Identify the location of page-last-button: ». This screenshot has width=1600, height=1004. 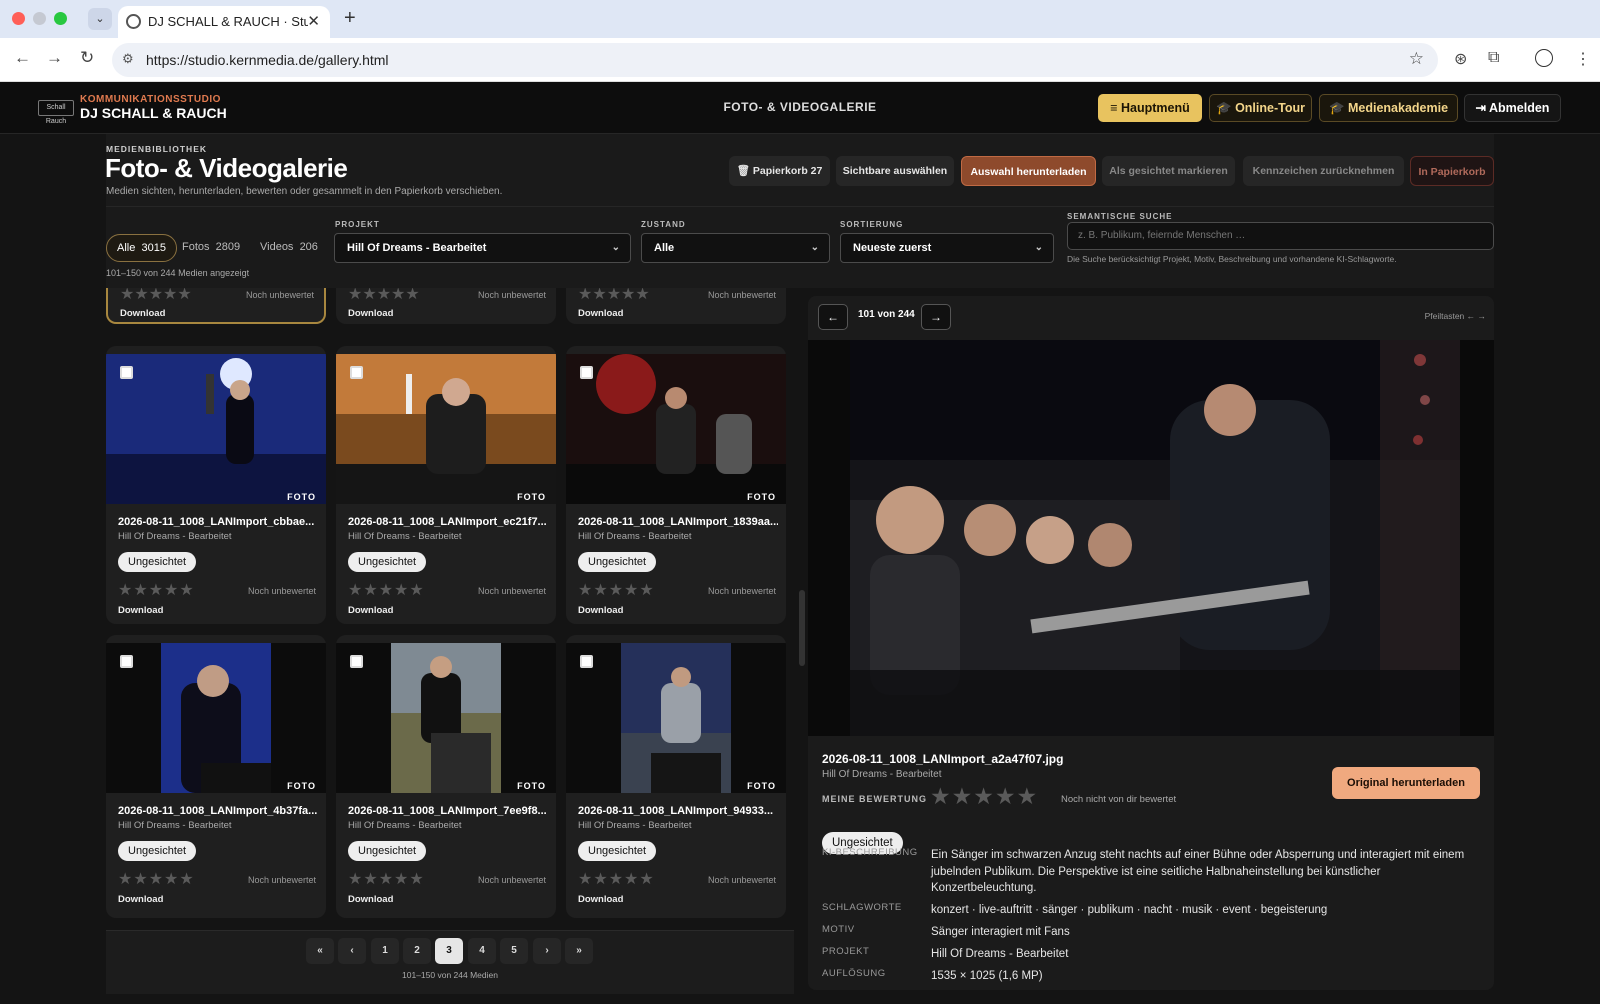
(579, 951).